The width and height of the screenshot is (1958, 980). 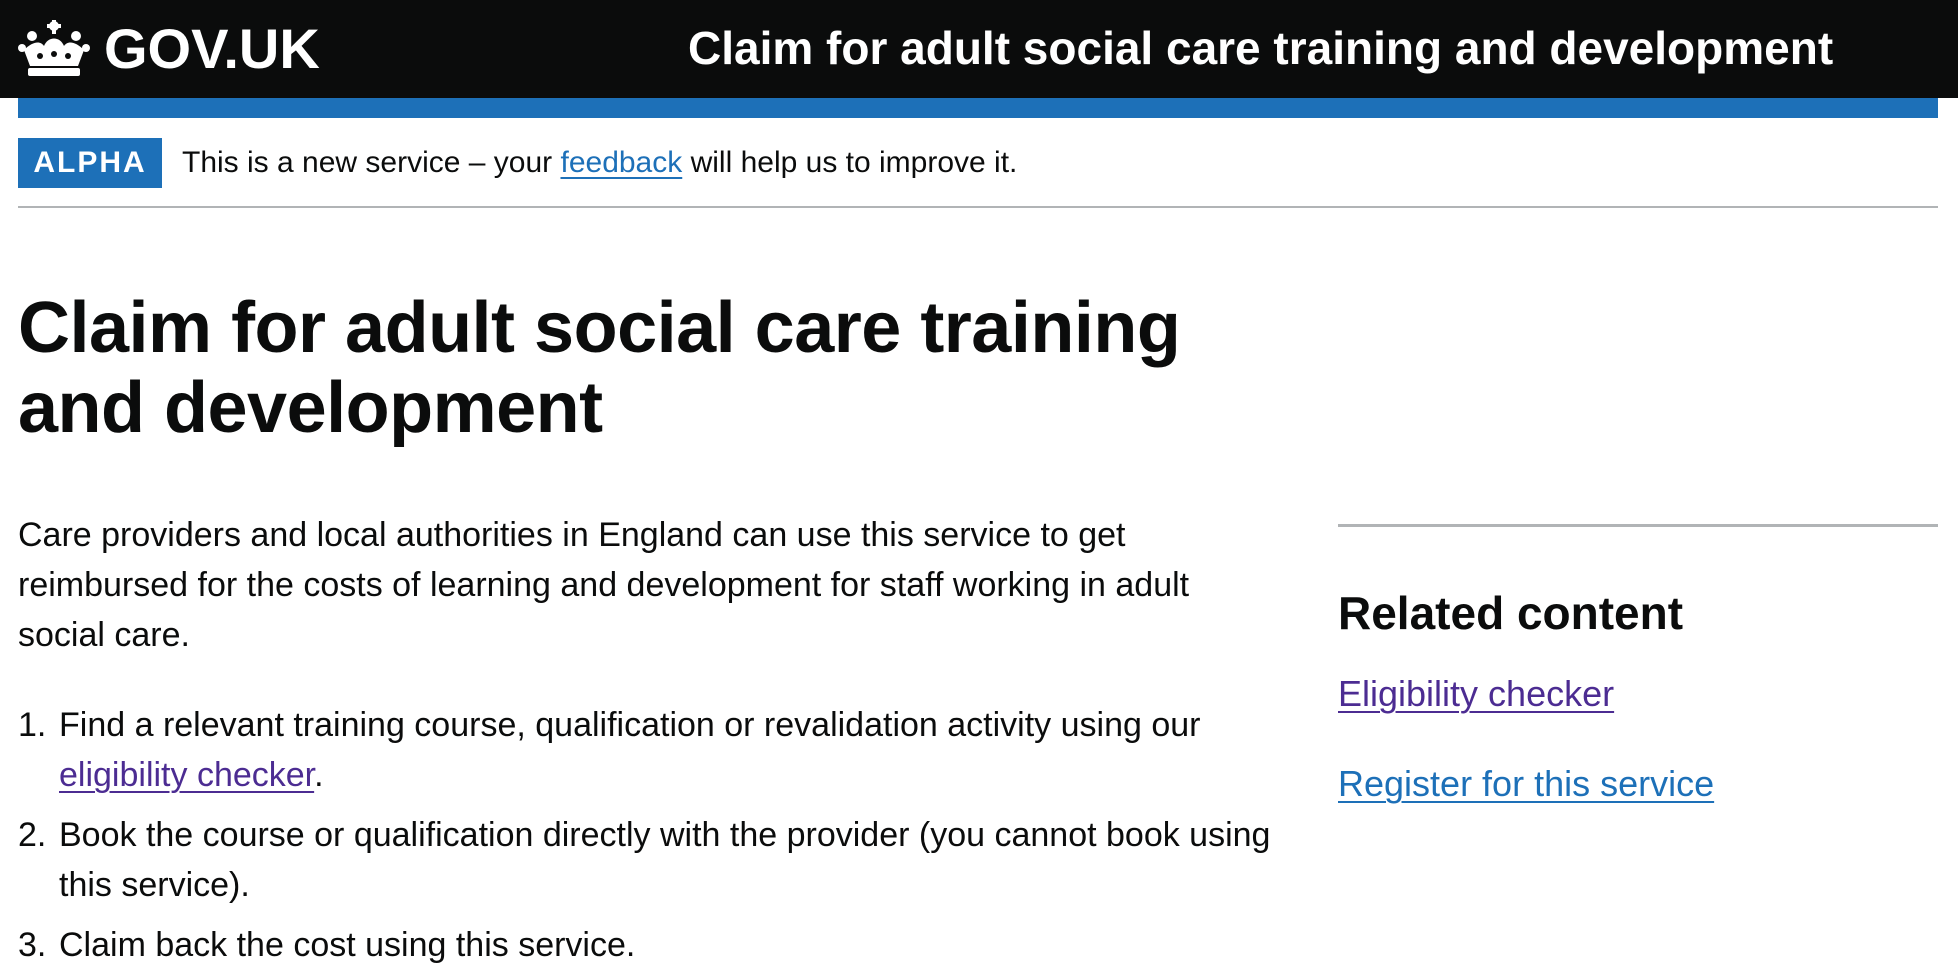 I want to click on eligibility-checker-link: Eligibility checker, so click(x=1476, y=693).